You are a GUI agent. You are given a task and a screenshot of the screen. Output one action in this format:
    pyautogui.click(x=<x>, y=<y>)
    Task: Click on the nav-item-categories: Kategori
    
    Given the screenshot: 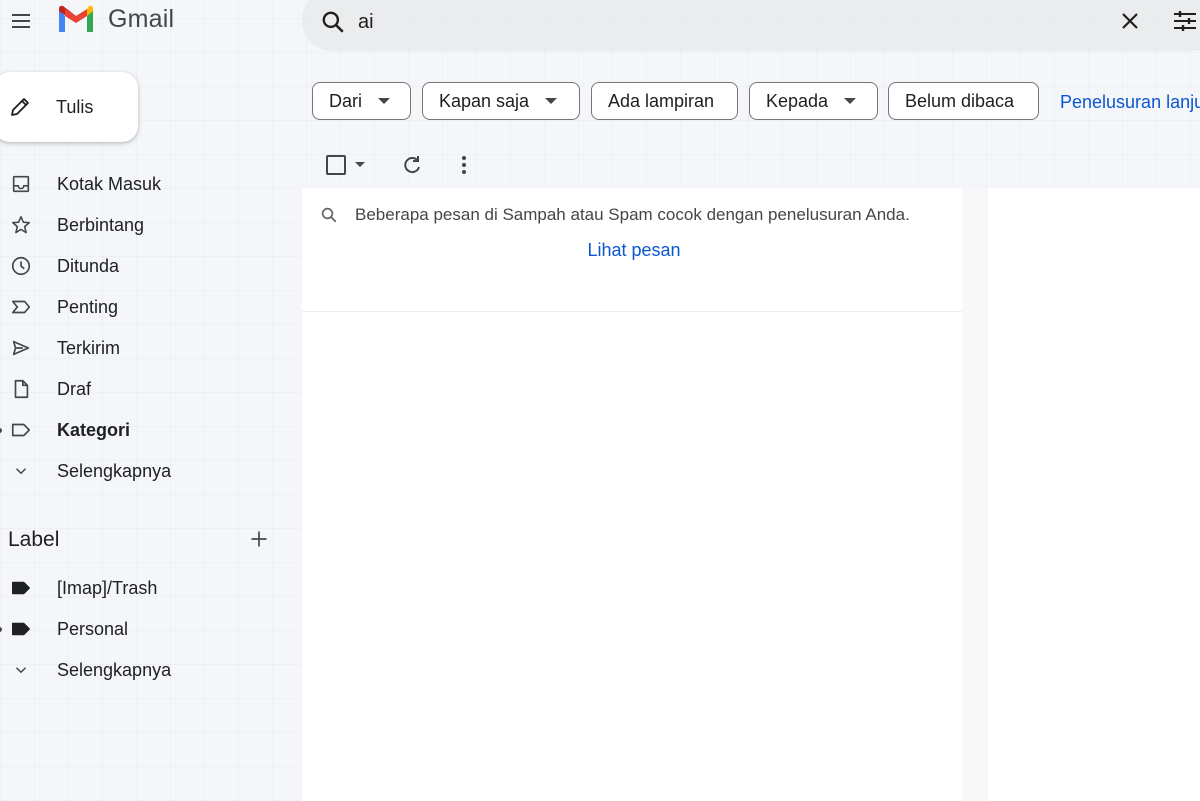 What is the action you would take?
    pyautogui.click(x=150, y=430)
    